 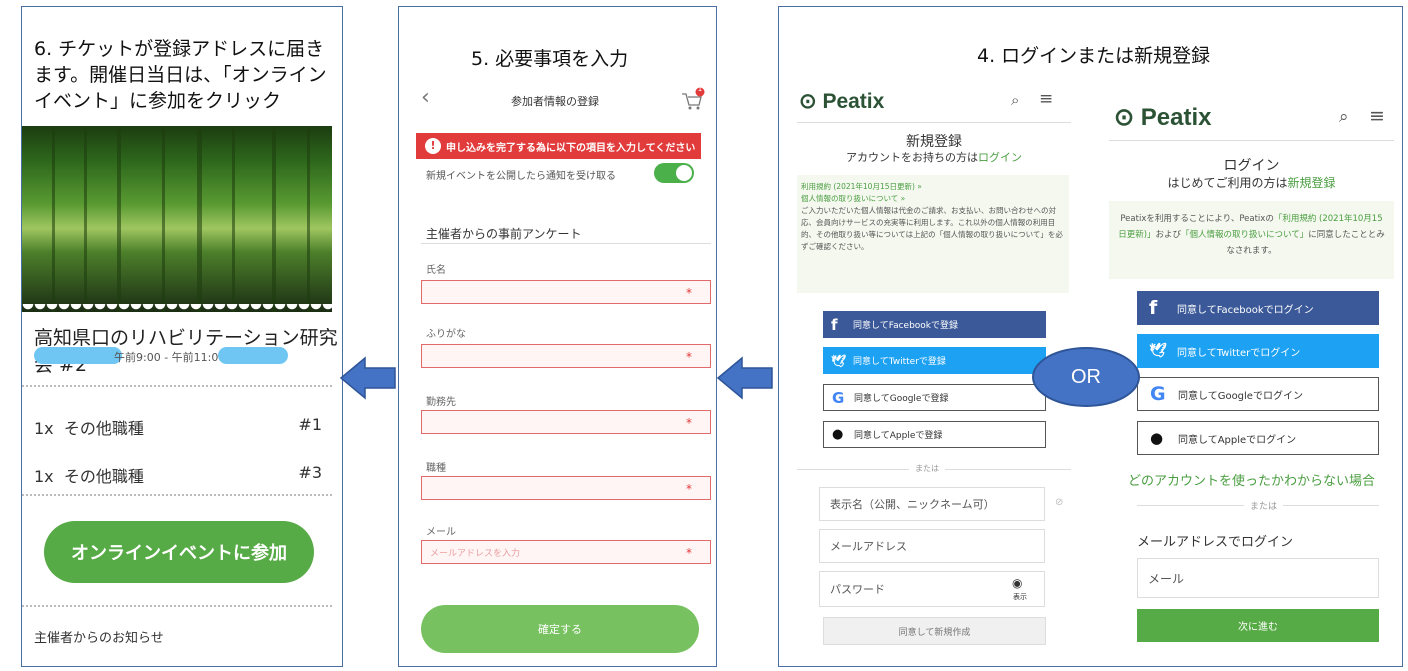 I want to click on email-field: メールアドレスを入力 *, so click(x=566, y=552).